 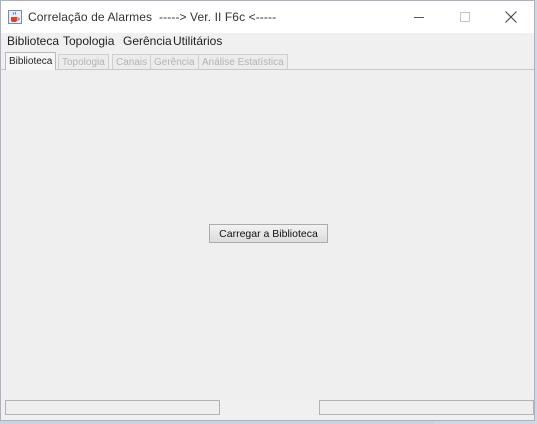 I want to click on close-button, so click(x=511, y=17).